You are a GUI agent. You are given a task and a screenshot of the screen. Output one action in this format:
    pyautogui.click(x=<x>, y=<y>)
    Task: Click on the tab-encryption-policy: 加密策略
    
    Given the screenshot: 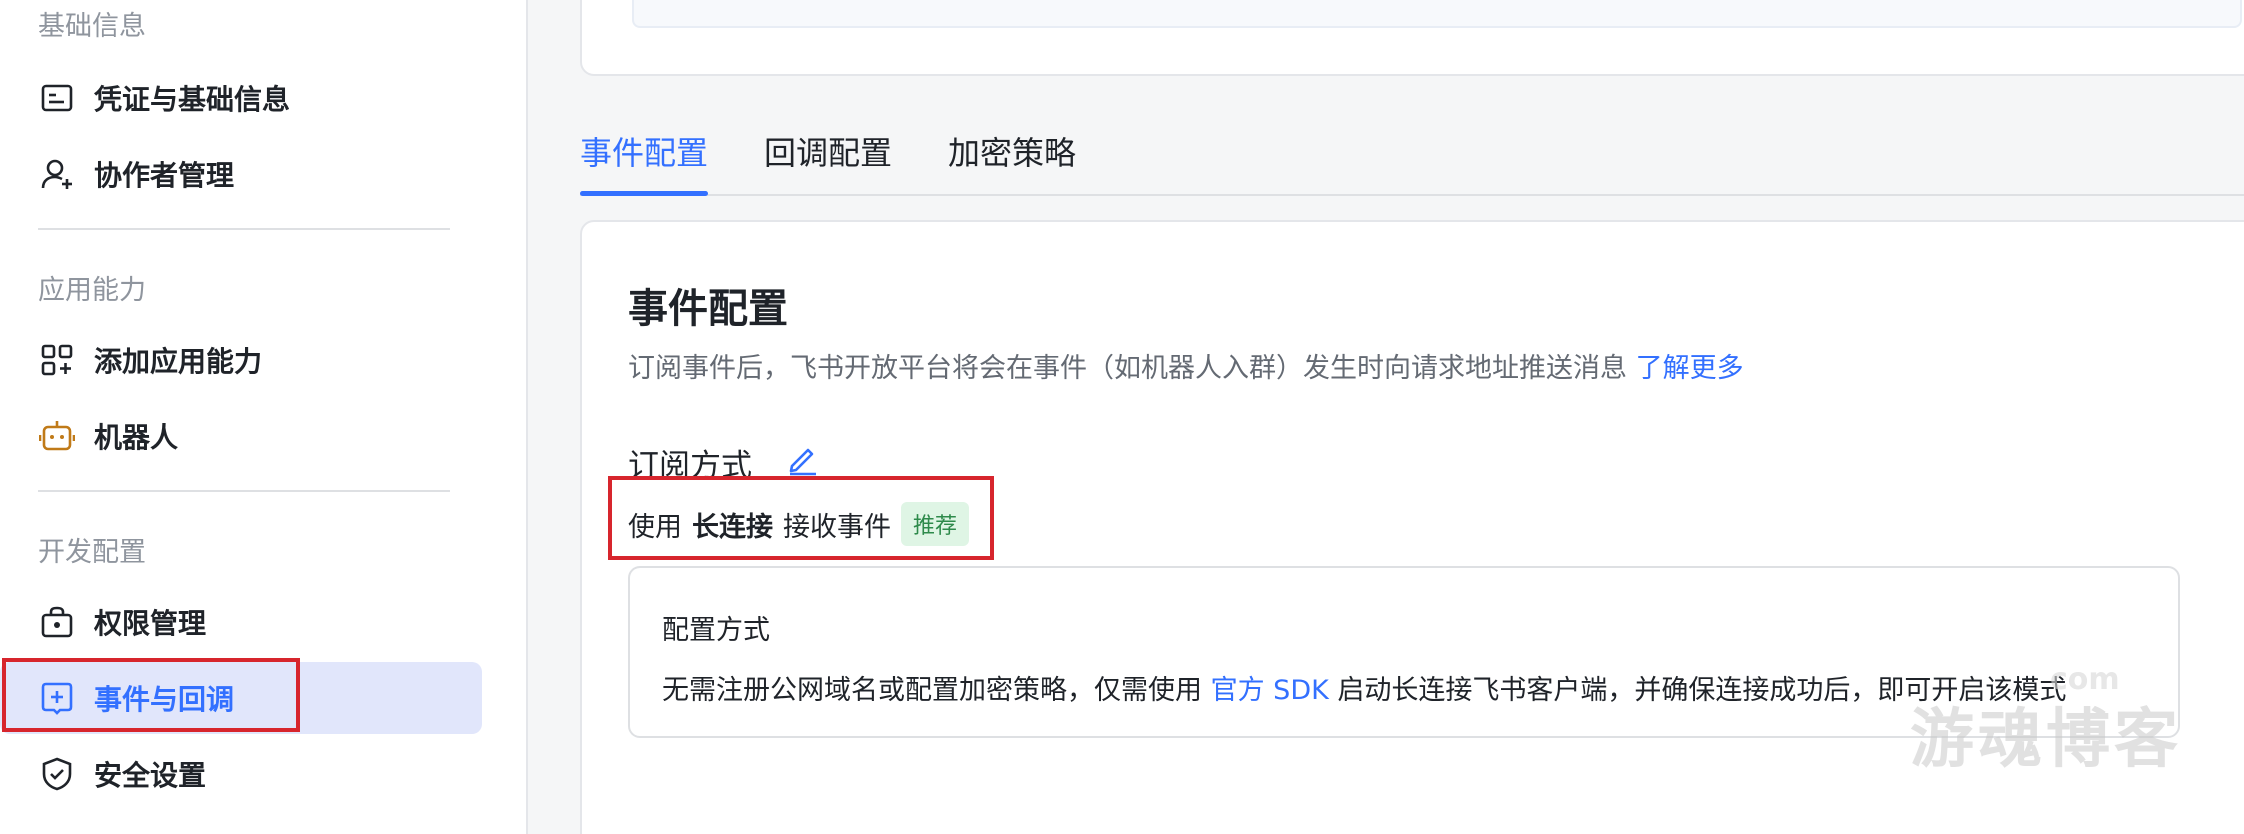 What is the action you would take?
    pyautogui.click(x=1012, y=151)
    